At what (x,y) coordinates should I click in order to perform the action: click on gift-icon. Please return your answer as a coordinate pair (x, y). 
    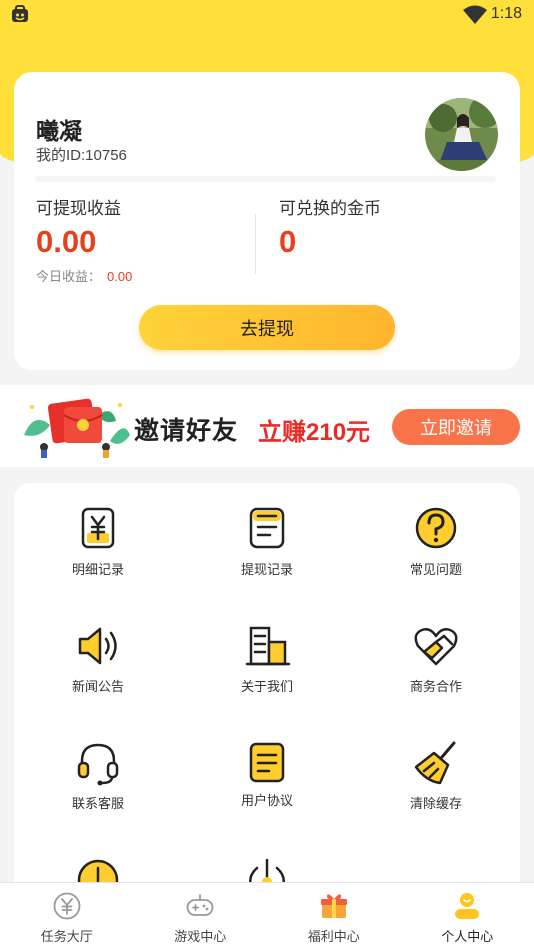
    Looking at the image, I should click on (333, 906).